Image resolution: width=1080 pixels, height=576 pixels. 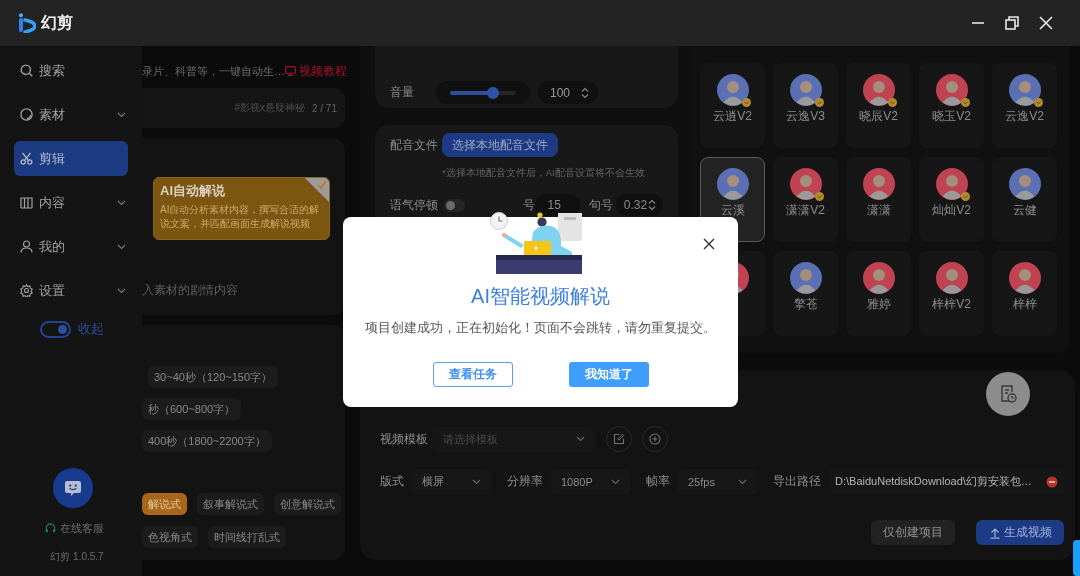 What do you see at coordinates (483, 92) in the screenshot?
I see `volume-slider` at bounding box center [483, 92].